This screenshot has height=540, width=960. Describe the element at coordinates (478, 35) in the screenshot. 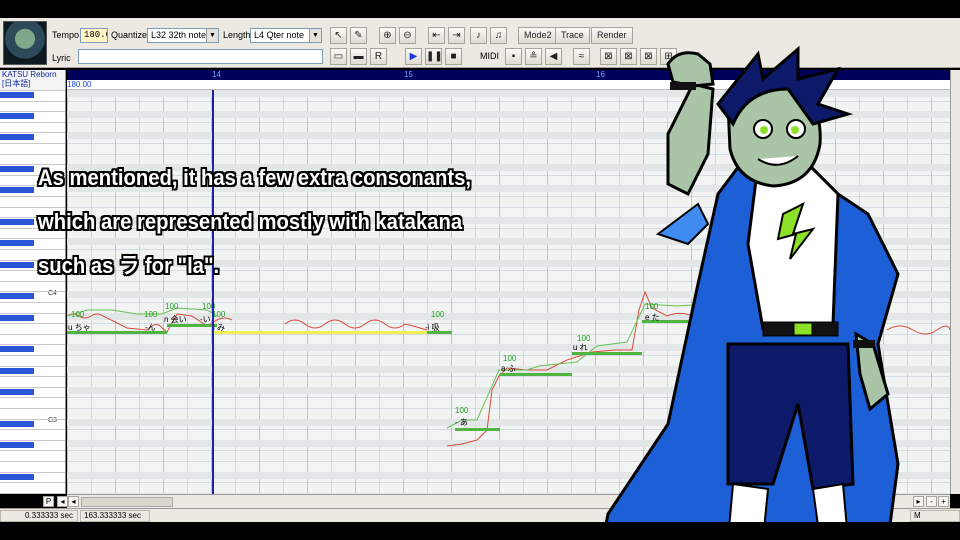

I see `note-prev-icon: ♪` at that location.